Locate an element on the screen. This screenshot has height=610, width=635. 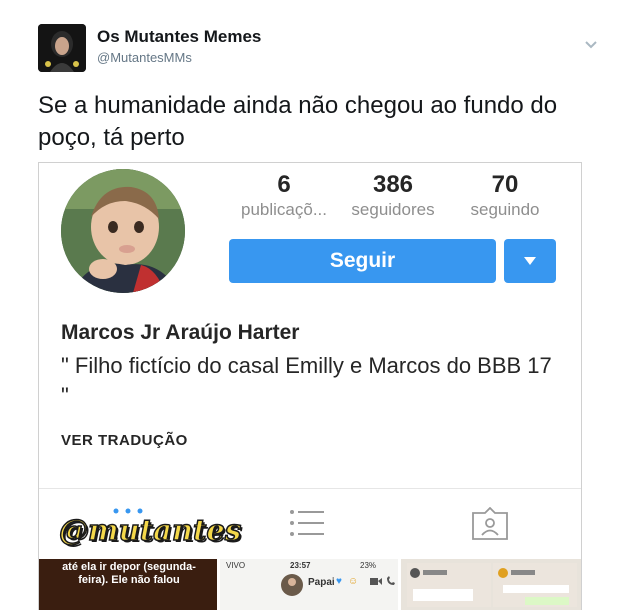
tweet-header: Os Mutantes Memes @MutantesMMs is located at coordinates (317, 40).